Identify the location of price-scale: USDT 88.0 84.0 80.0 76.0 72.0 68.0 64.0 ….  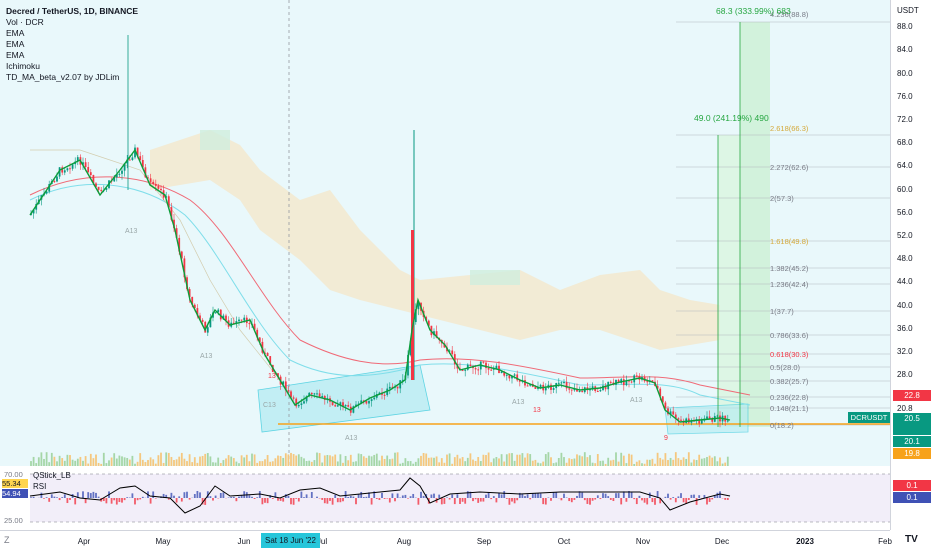
(911, 265).